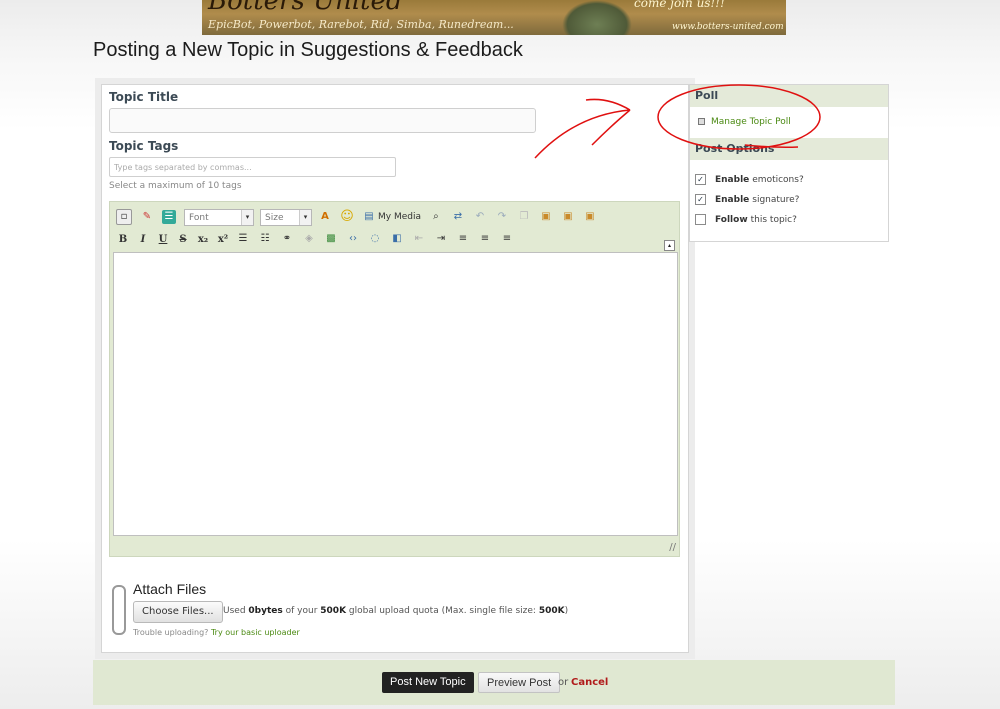 The height and width of the screenshot is (709, 1000). Describe the element at coordinates (175, 186) in the screenshot. I see `tags-hint: Select a maximum of 10 tags` at that location.